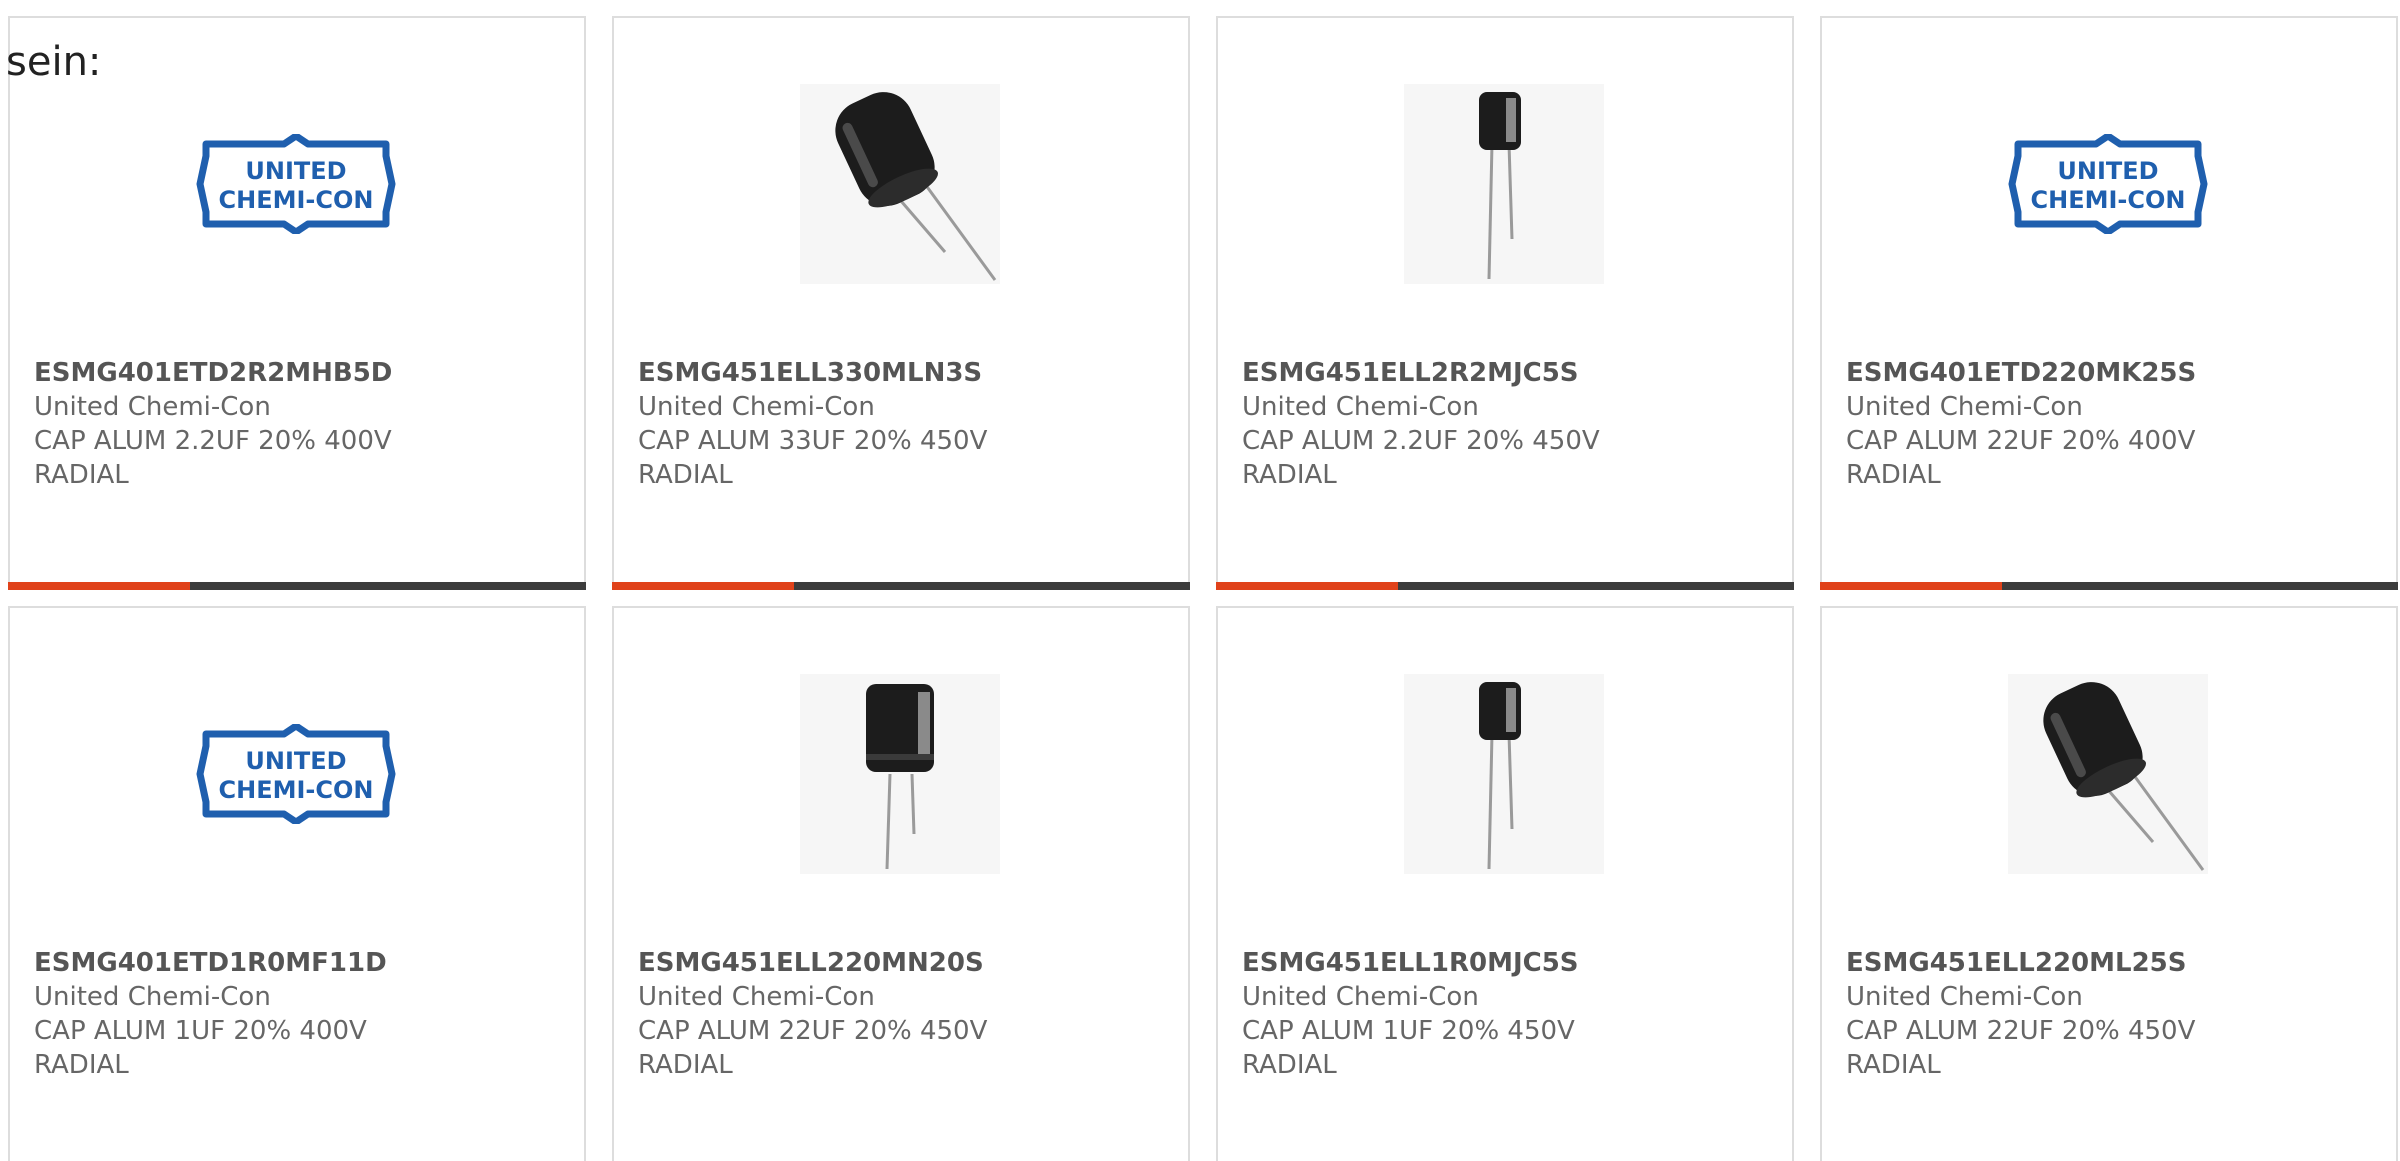 This screenshot has height=1161, width=2400. Describe the element at coordinates (2106, 963) in the screenshot. I see `part-number-link: ESMG451ELL220ML25S` at that location.